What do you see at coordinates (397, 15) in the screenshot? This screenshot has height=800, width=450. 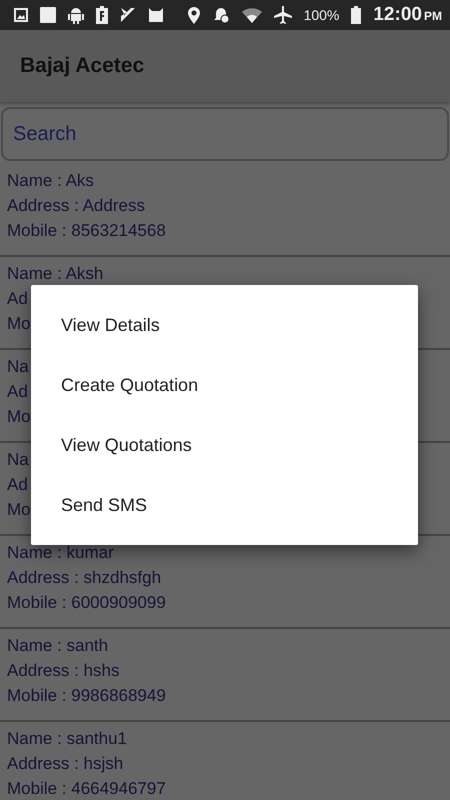 I see `clock-time: 12:00` at bounding box center [397, 15].